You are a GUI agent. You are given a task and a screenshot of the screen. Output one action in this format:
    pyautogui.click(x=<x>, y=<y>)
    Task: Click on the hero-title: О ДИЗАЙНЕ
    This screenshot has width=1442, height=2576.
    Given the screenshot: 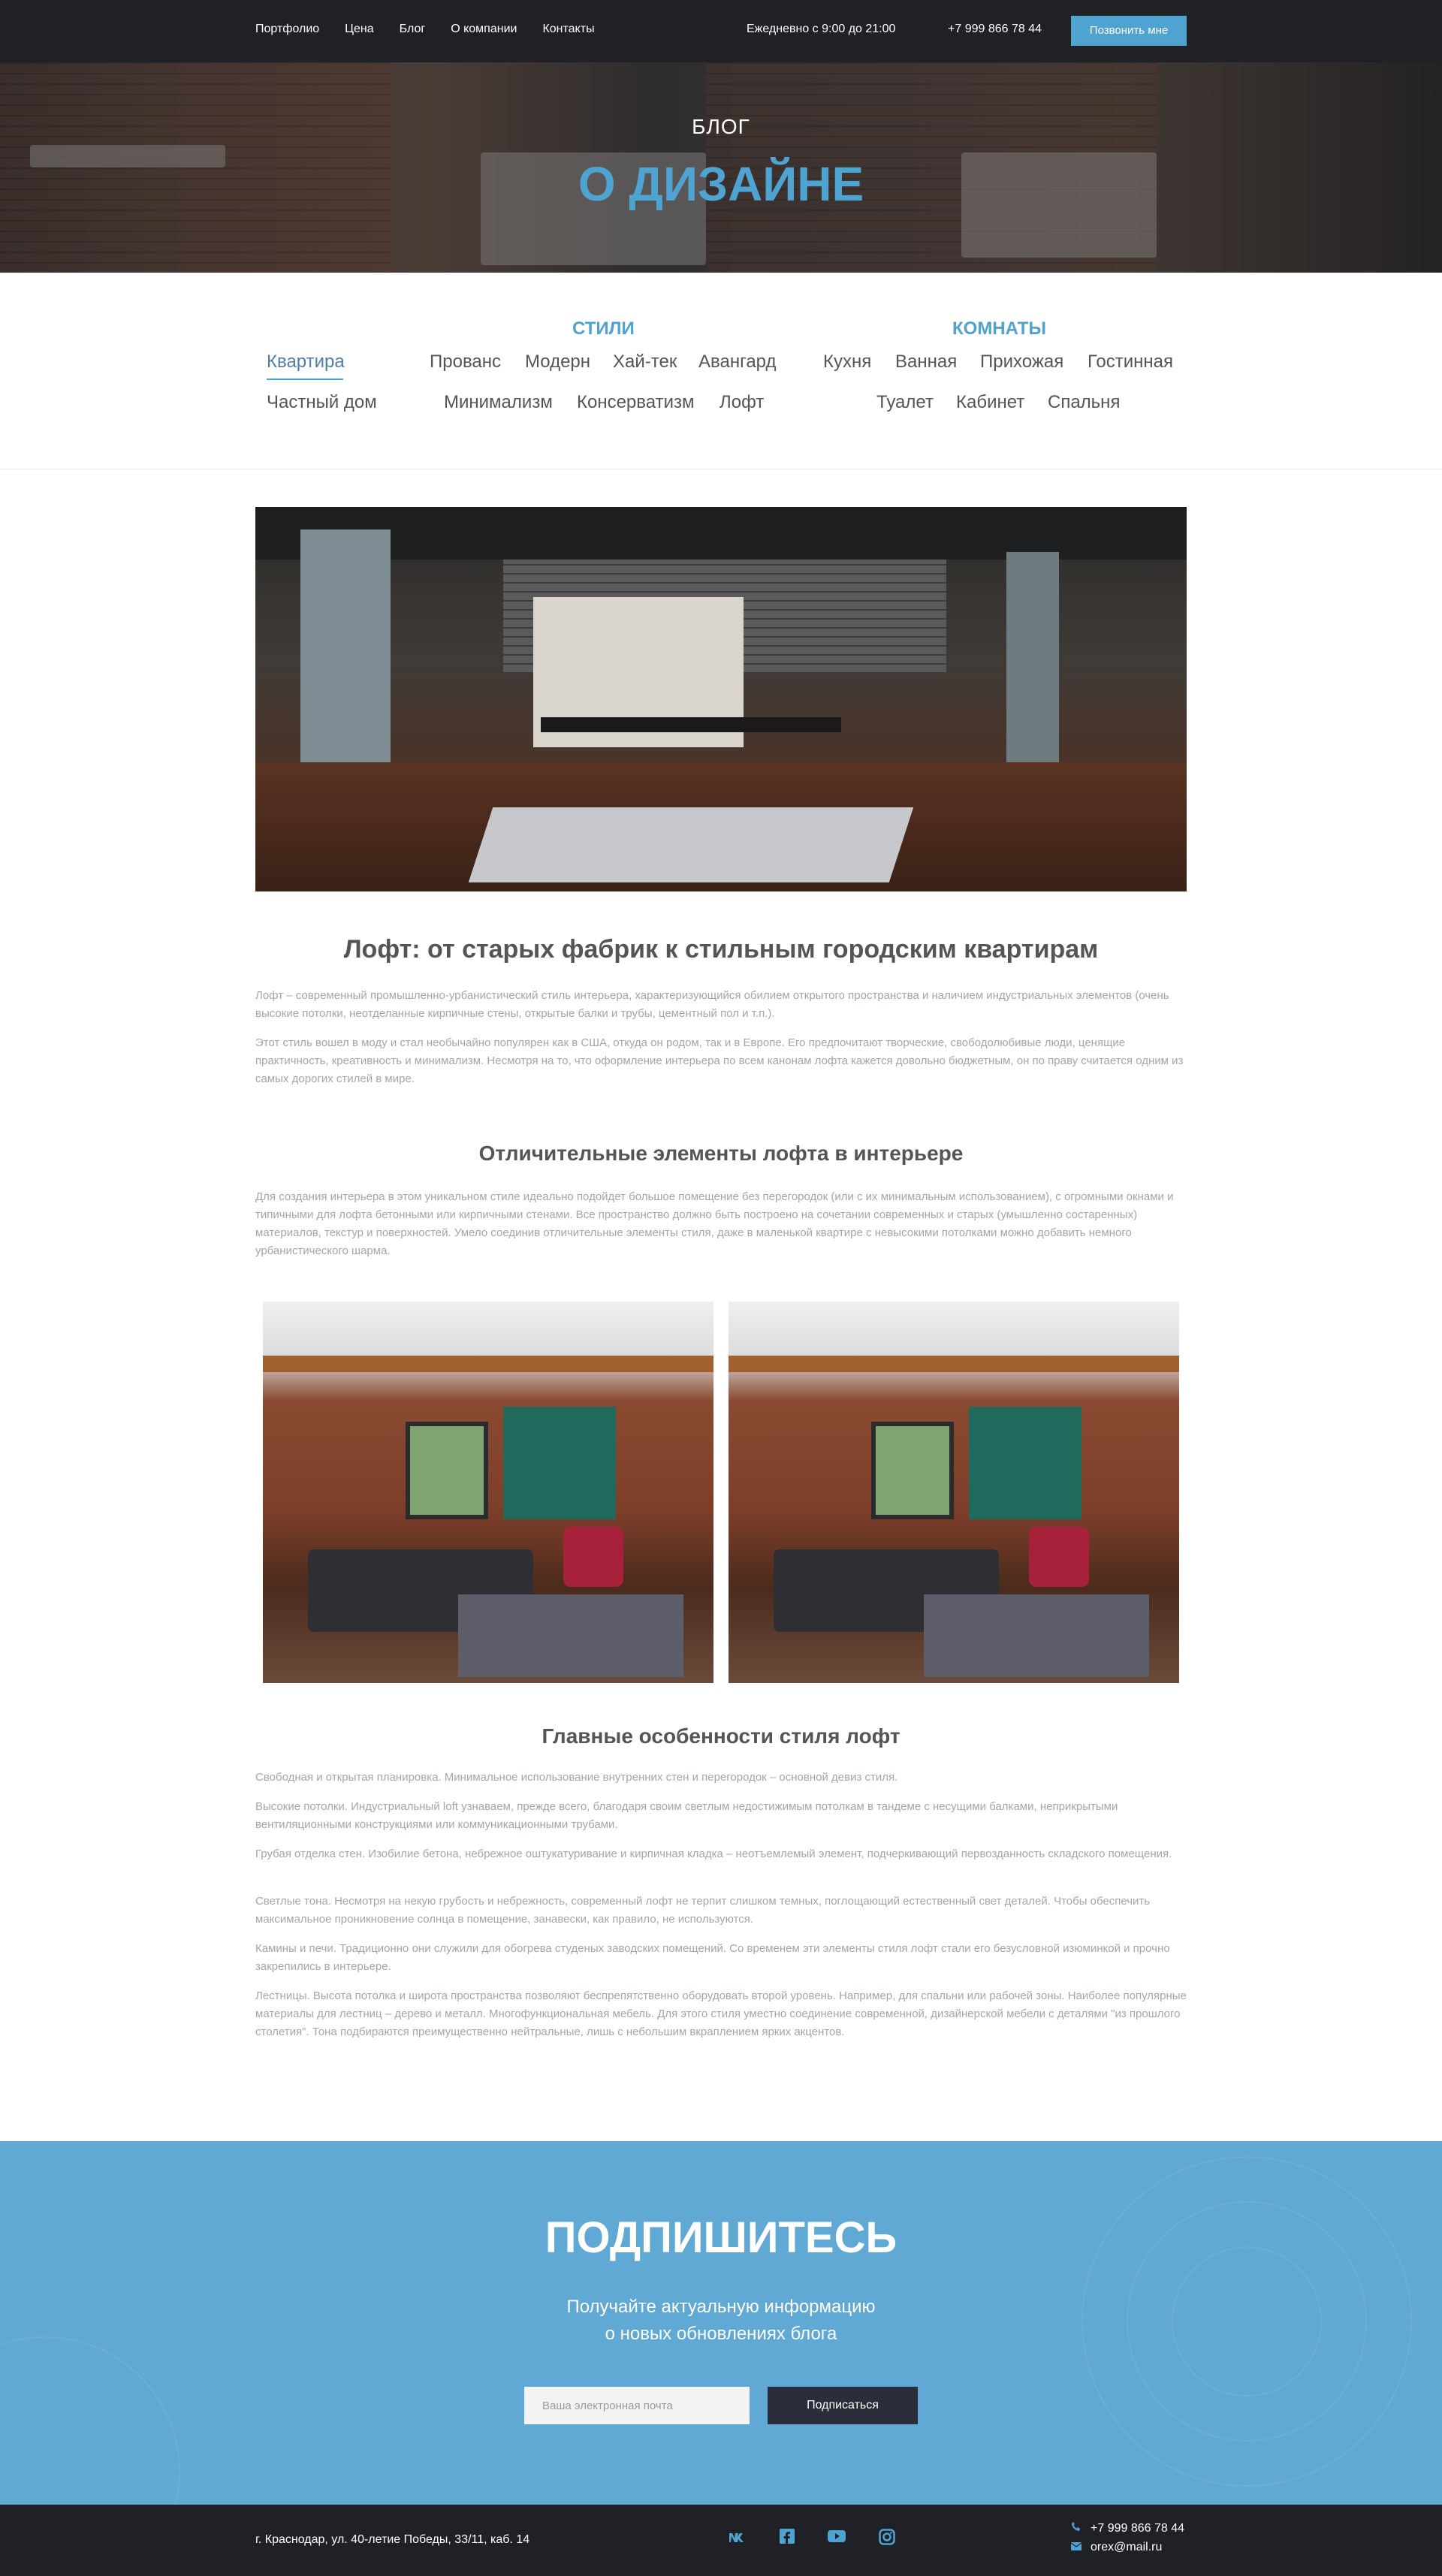 What is the action you would take?
    pyautogui.click(x=721, y=184)
    